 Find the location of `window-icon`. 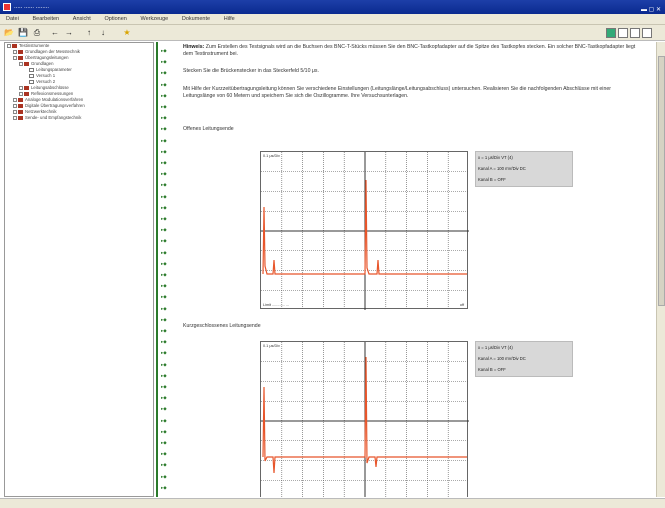

window-icon is located at coordinates (635, 33).